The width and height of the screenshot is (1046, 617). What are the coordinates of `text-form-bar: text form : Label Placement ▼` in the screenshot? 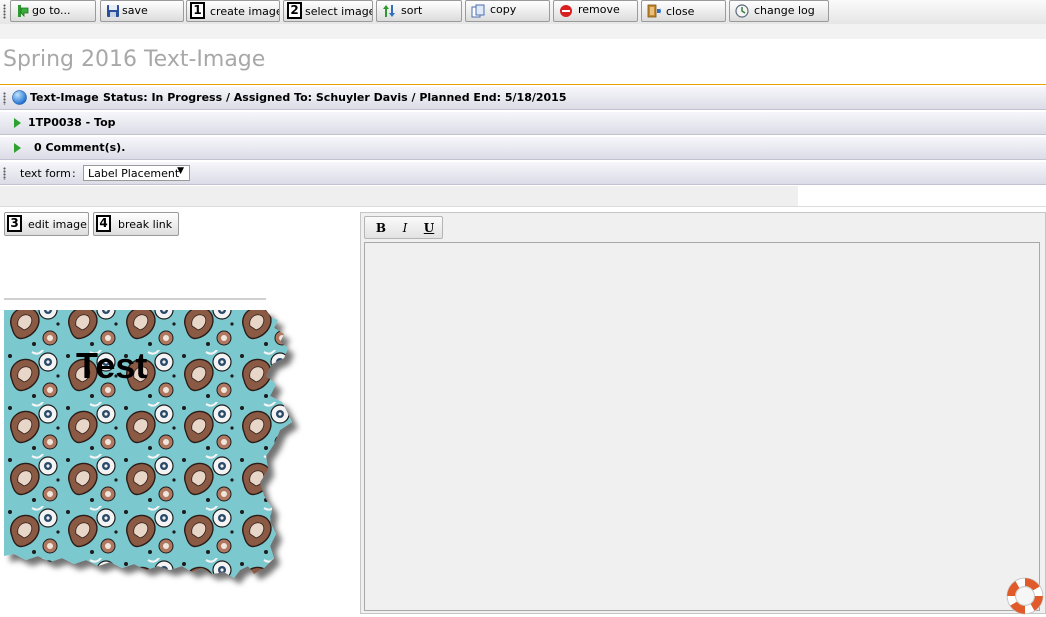 It's located at (523, 173).